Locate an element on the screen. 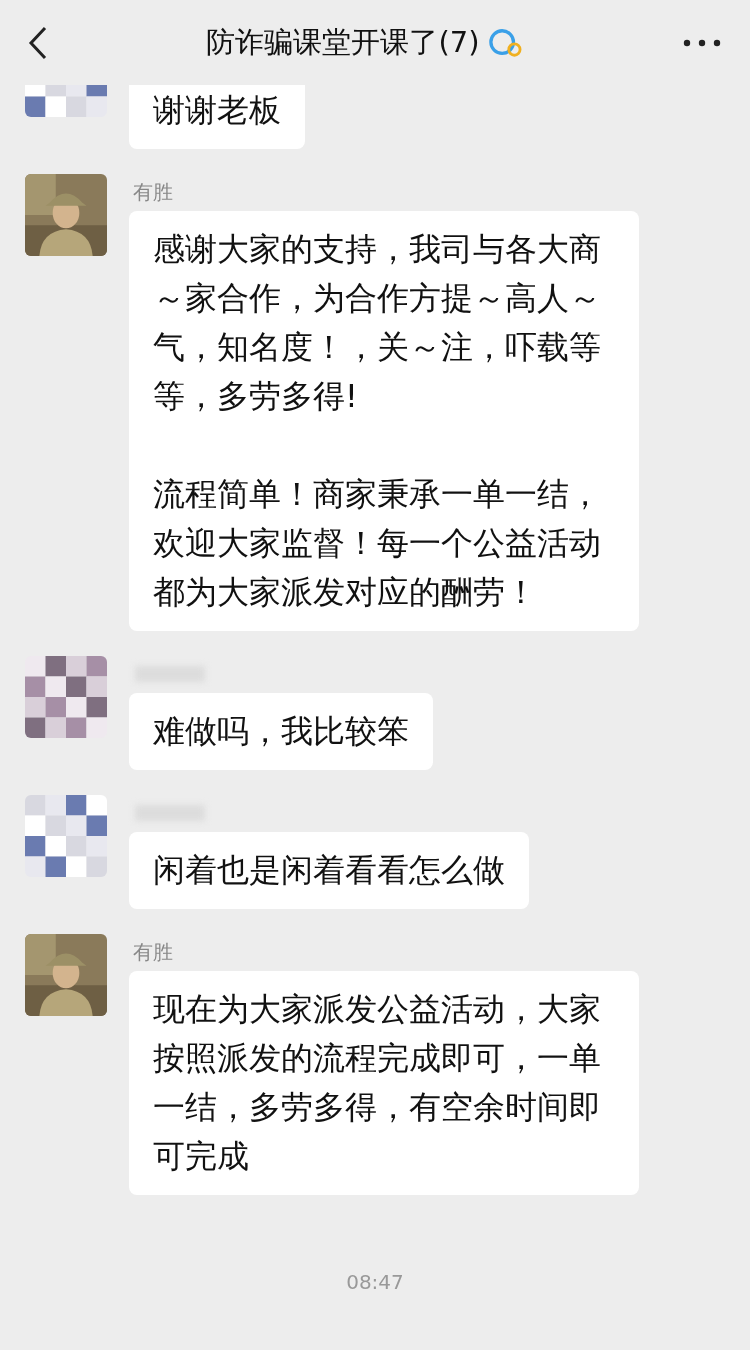 The height and width of the screenshot is (1350, 750). message-bubble: 难做吗，我比较笨 is located at coordinates (281, 731).